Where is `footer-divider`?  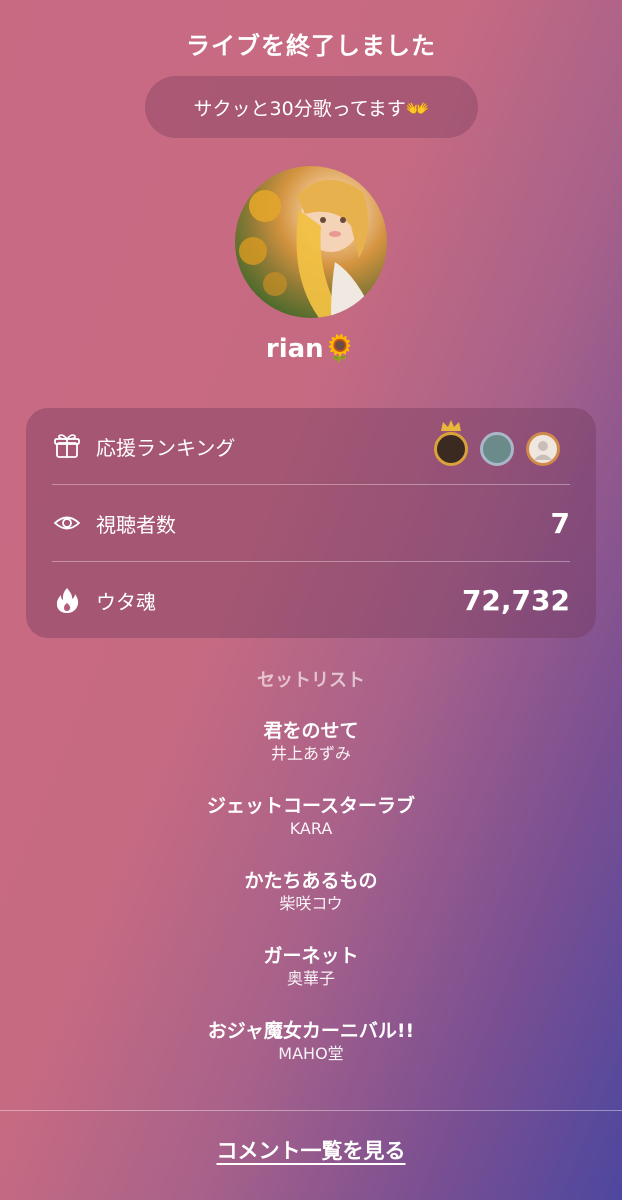 footer-divider is located at coordinates (311, 1110).